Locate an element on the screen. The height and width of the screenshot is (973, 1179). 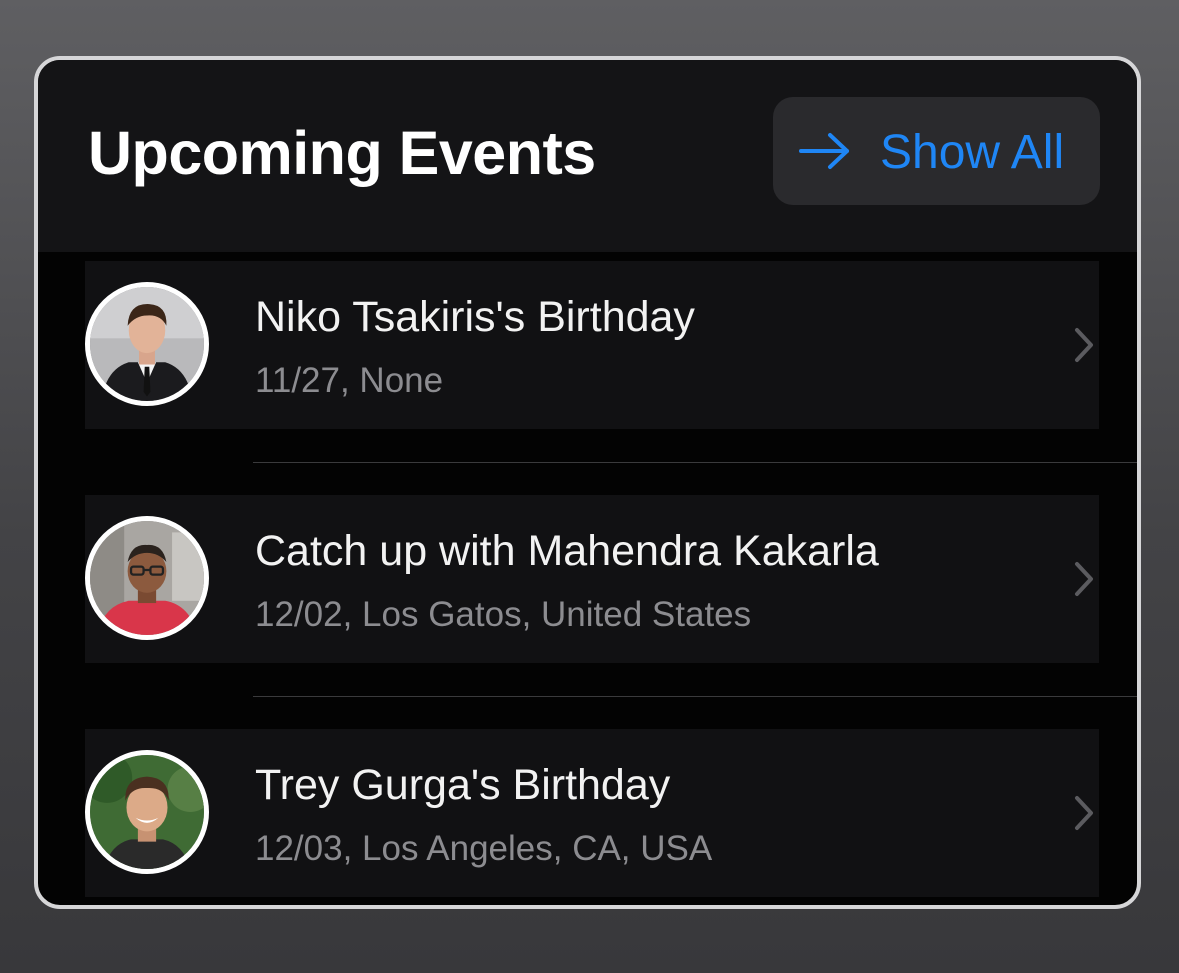
widget-title: Upcoming Events is located at coordinates (342, 153).